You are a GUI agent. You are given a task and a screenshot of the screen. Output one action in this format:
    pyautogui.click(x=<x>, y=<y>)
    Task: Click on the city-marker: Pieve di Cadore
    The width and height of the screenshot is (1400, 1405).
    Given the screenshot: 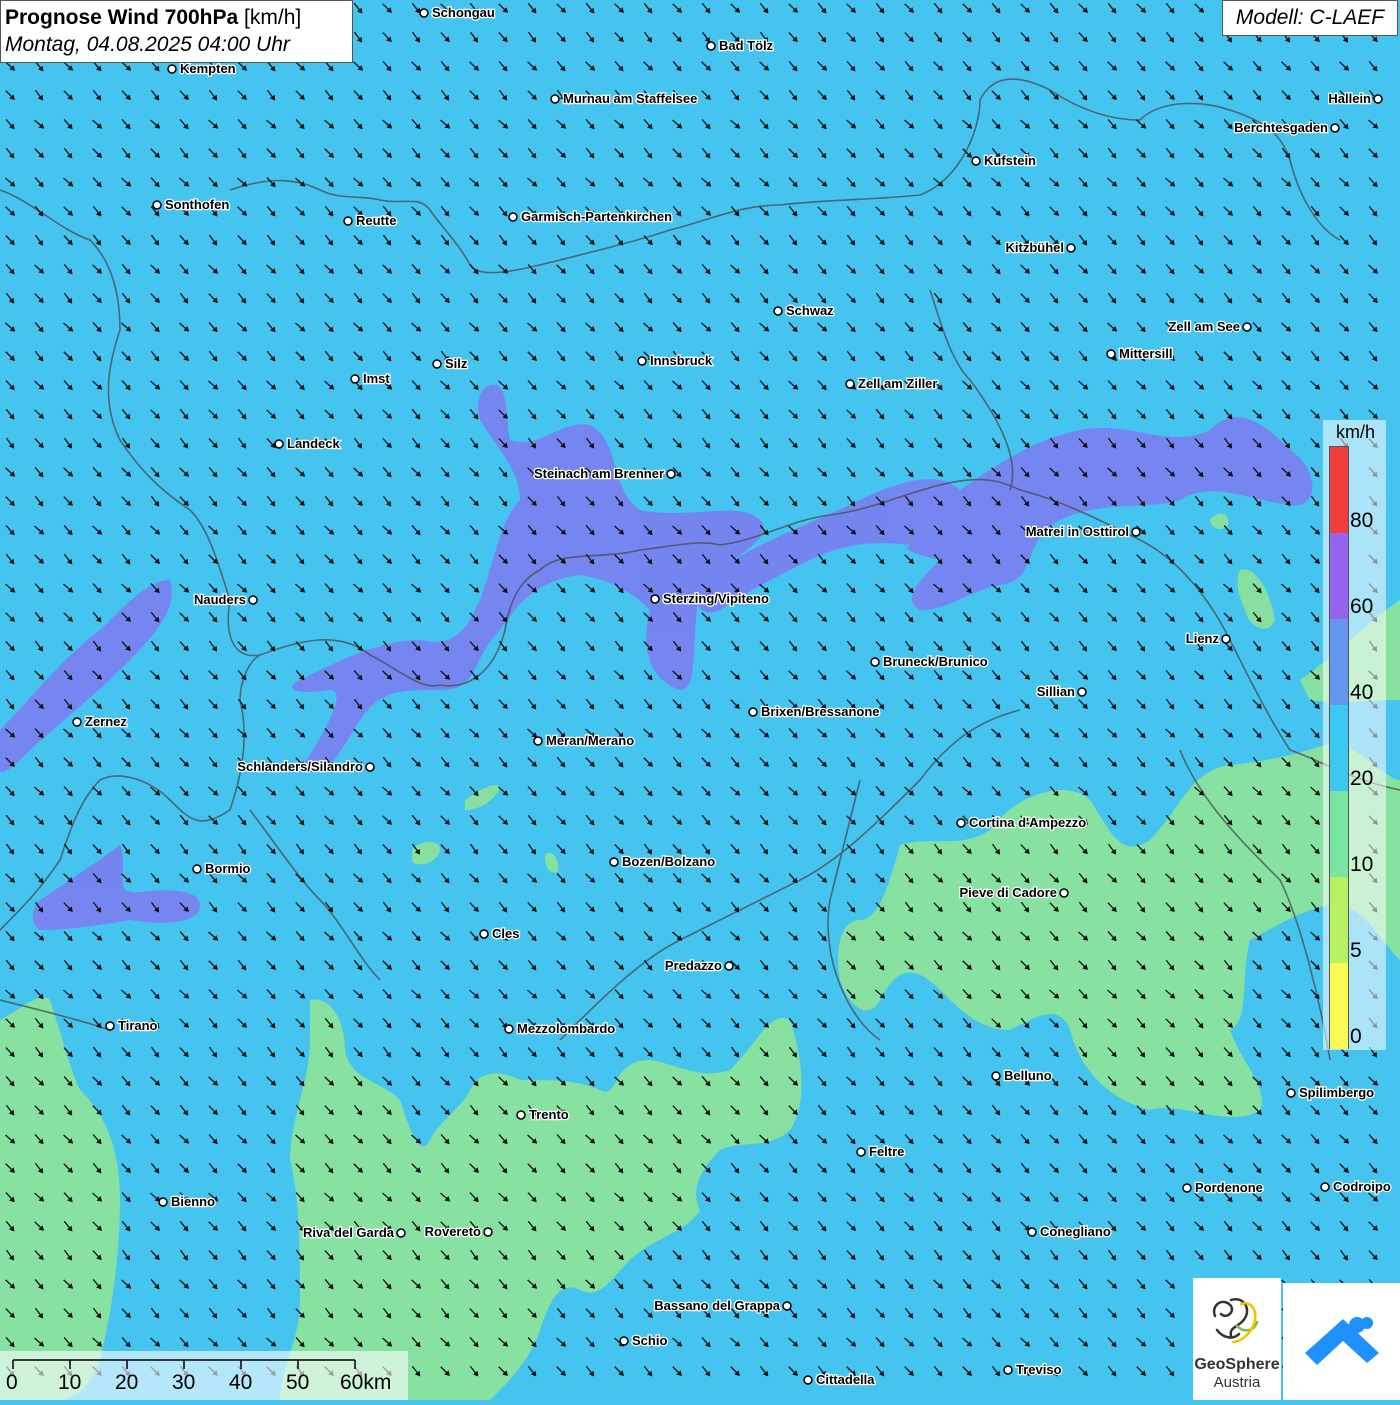 What is the action you would take?
    pyautogui.click(x=1013, y=892)
    